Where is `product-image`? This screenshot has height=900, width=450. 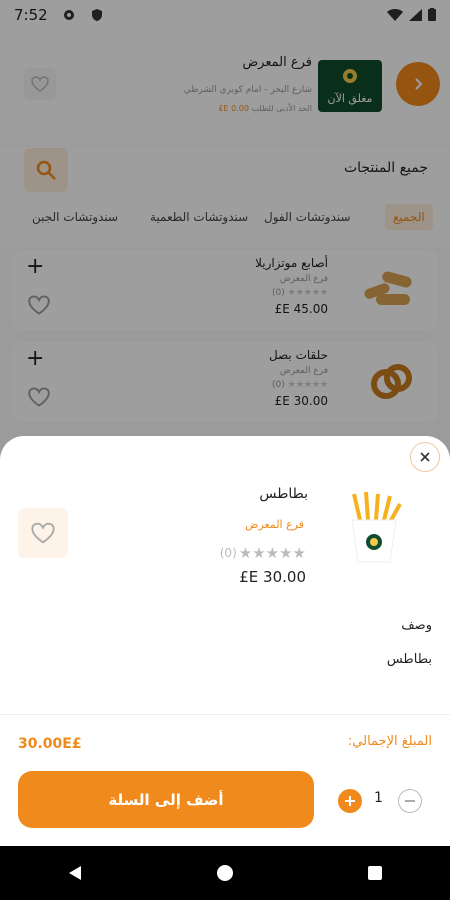
product-image is located at coordinates (374, 528).